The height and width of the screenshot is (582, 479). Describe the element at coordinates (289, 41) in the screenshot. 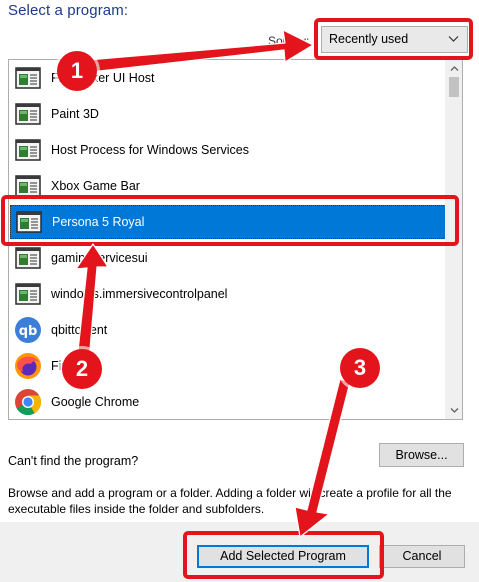

I see `sort-by-label: Sort by:` at that location.